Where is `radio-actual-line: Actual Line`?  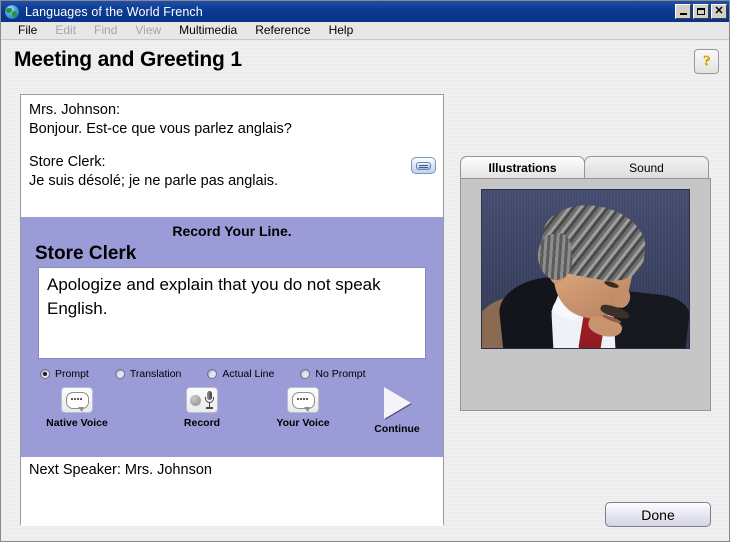
radio-actual-line: Actual Line is located at coordinates (240, 374).